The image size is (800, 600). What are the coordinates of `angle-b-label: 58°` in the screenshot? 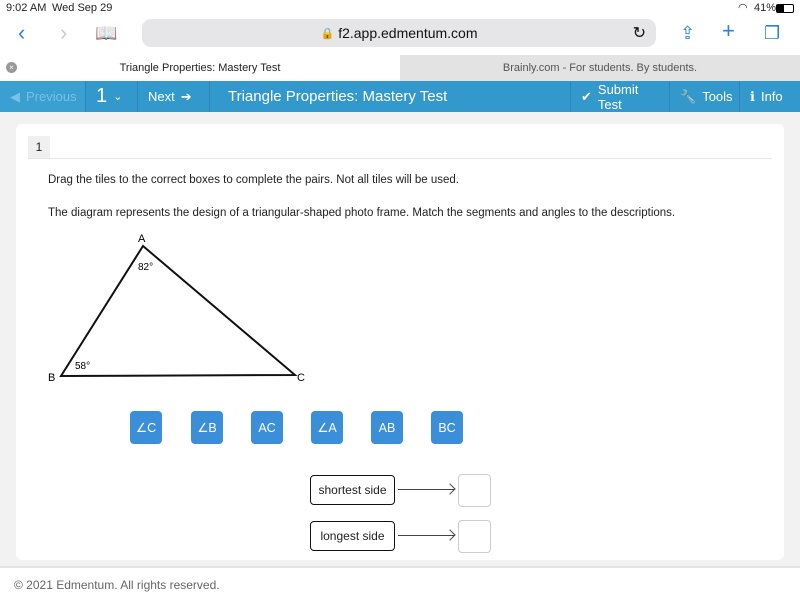 It's located at (82, 366).